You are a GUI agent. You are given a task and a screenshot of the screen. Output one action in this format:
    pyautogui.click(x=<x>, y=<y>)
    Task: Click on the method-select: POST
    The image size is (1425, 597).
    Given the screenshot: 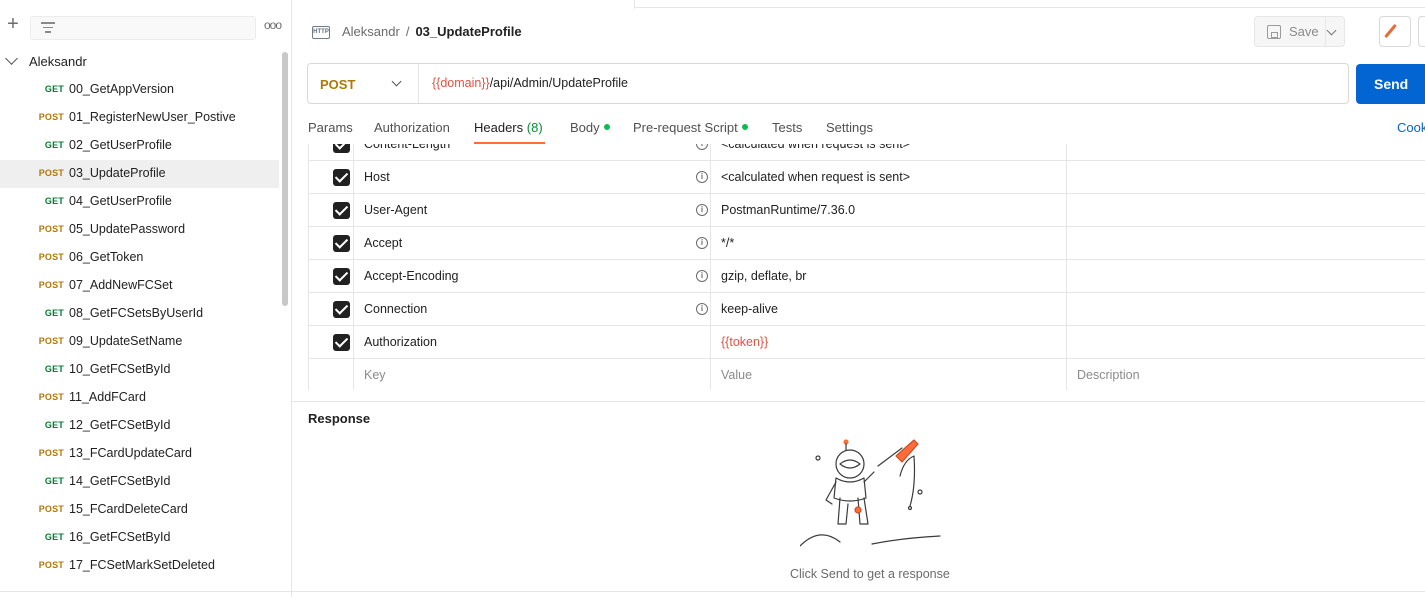 What is the action you would take?
    pyautogui.click(x=363, y=83)
    